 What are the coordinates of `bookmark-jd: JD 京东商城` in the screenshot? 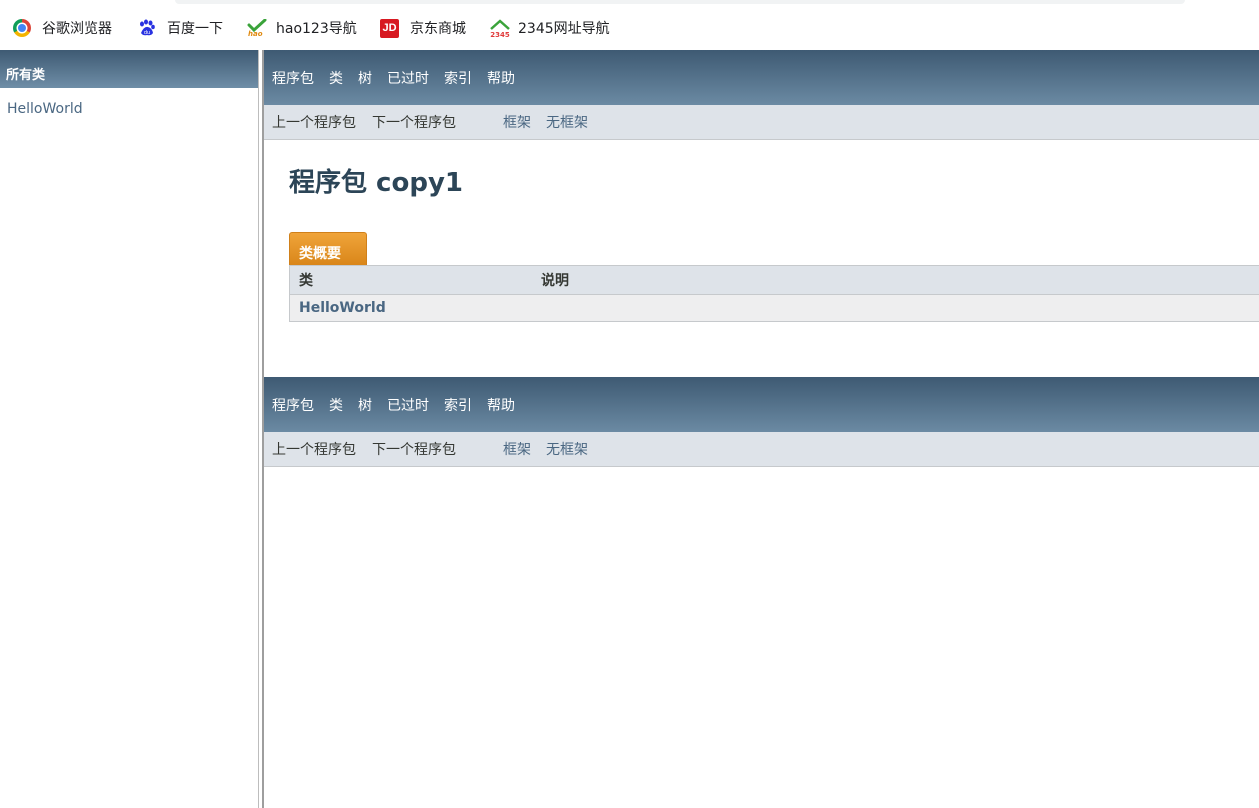 It's located at (423, 28).